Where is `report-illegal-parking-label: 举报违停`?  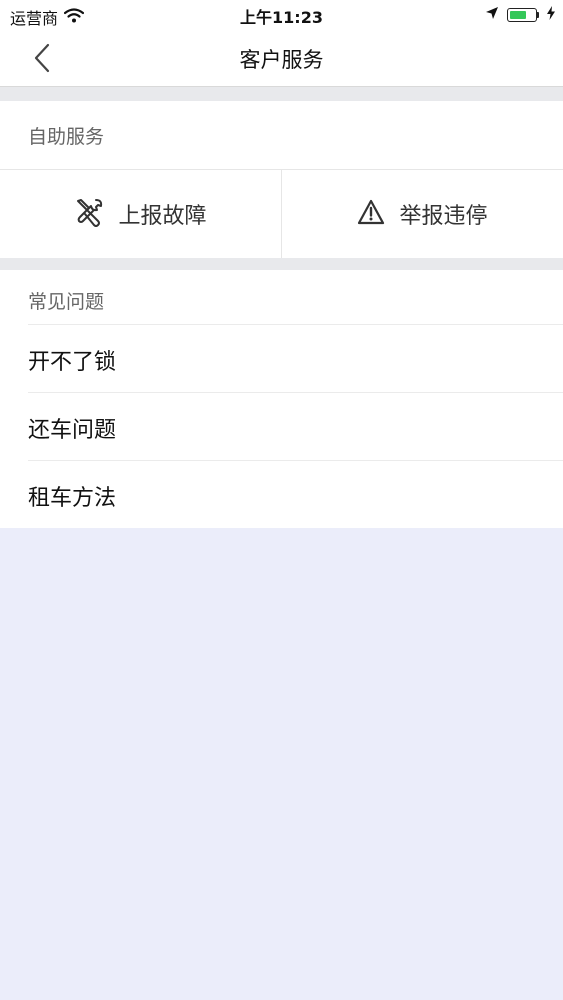
report-illegal-parking-label: 举报违停 is located at coordinates (443, 216).